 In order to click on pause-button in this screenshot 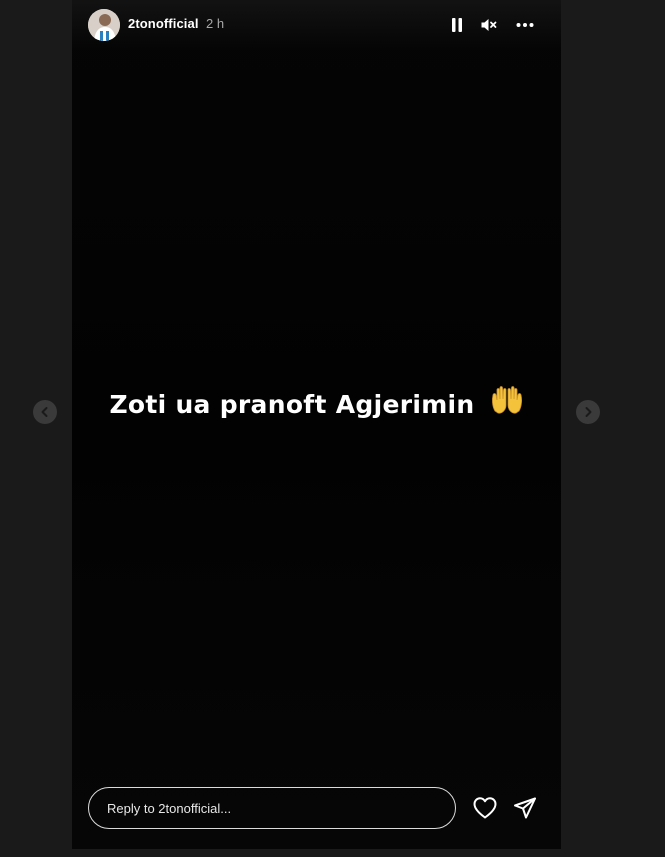, I will do `click(457, 25)`.